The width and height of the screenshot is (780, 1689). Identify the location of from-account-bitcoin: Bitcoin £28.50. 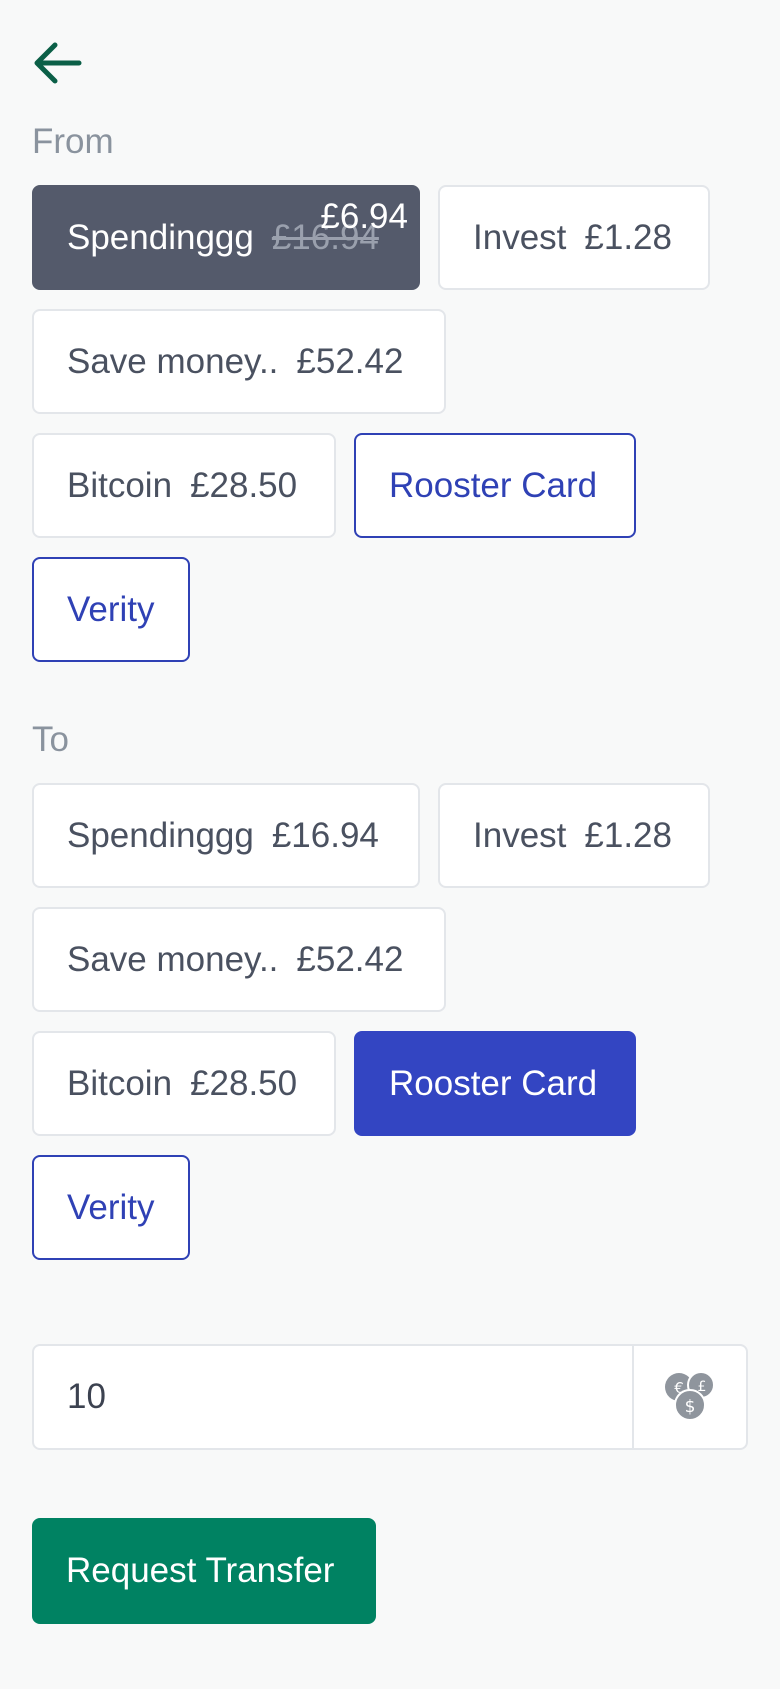
(184, 485).